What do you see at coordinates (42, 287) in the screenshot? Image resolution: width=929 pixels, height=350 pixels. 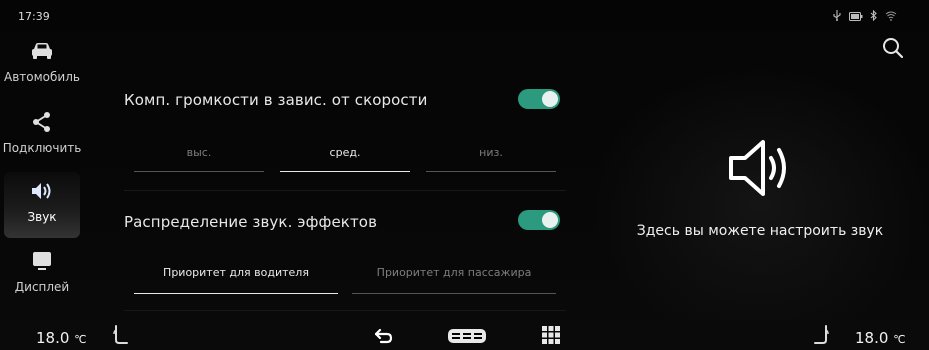 I see `sidebar-item-label: Дисплей` at bounding box center [42, 287].